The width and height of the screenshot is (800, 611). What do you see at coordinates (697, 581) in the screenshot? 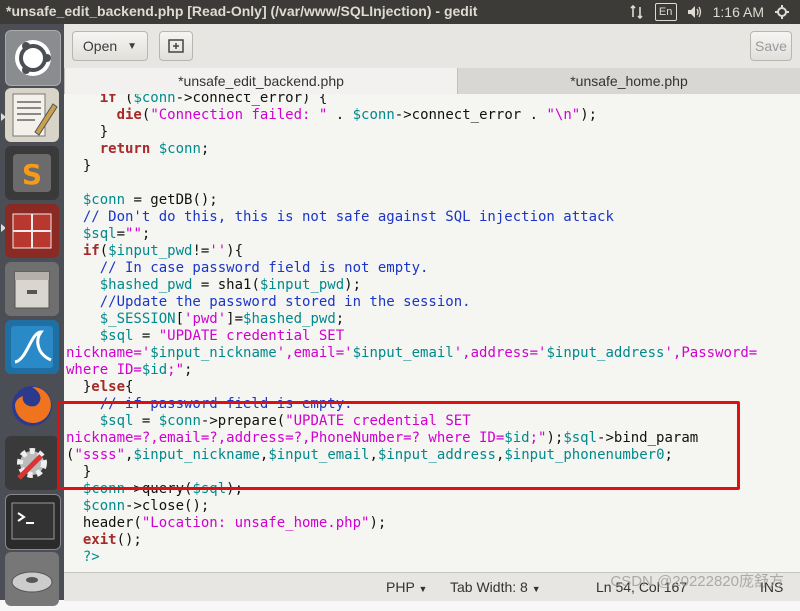
I see `watermark: CSDN @20222820庞舒方` at bounding box center [697, 581].